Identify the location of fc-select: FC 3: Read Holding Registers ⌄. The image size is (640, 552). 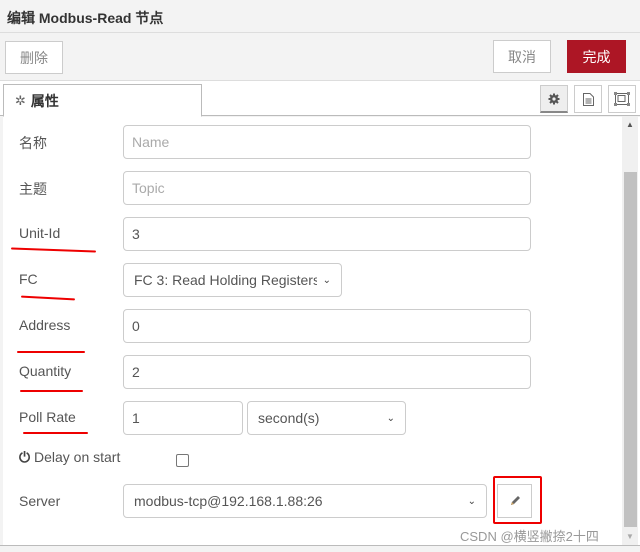
(232, 280).